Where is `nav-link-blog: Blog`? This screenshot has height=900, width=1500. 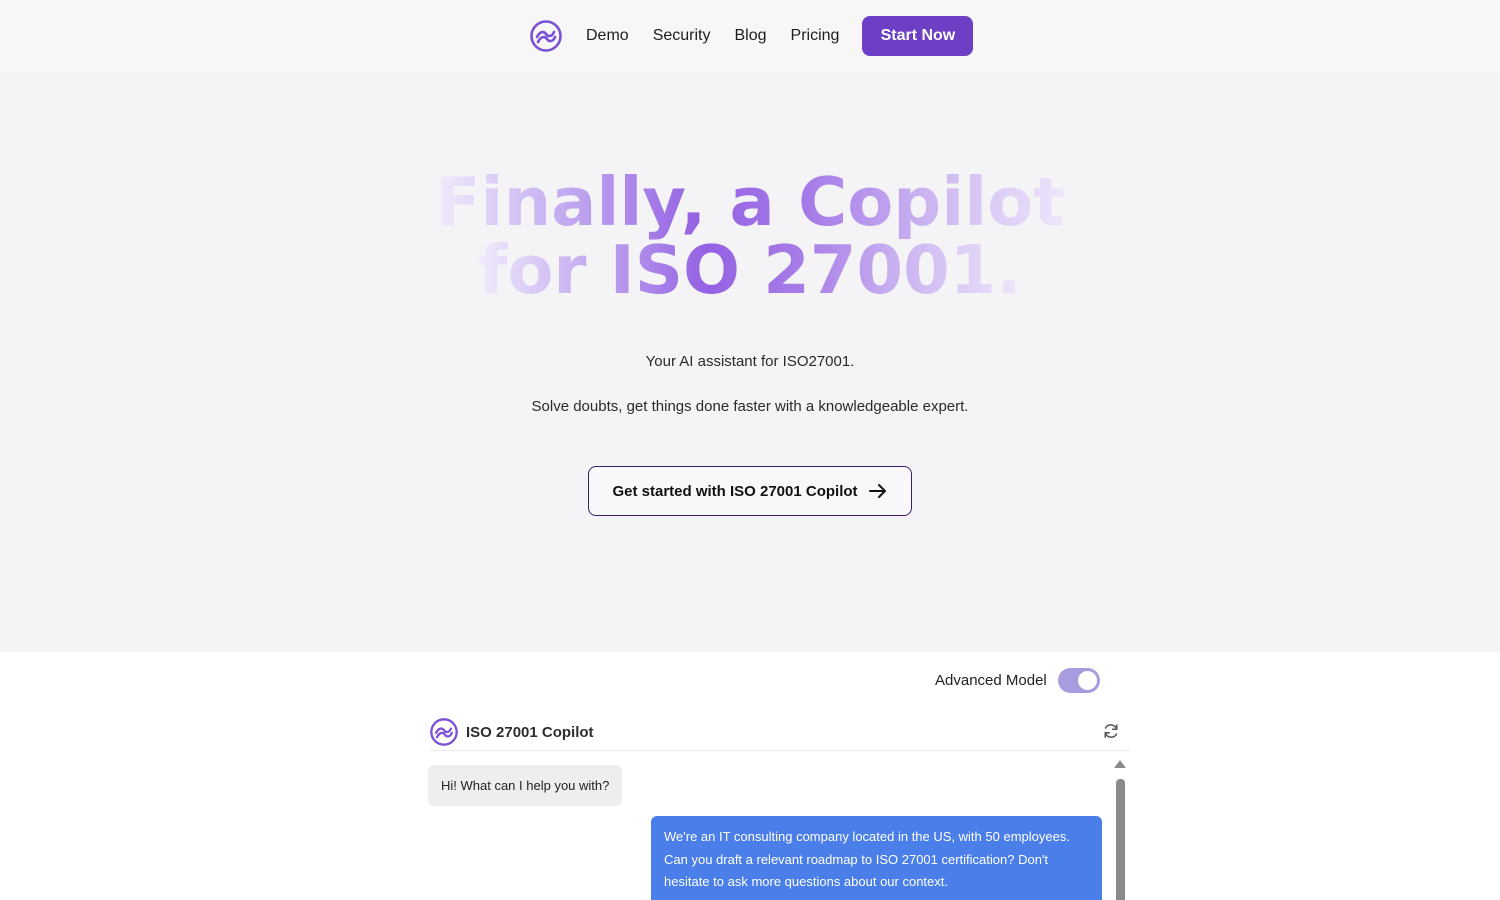
nav-link-blog: Blog is located at coordinates (750, 36).